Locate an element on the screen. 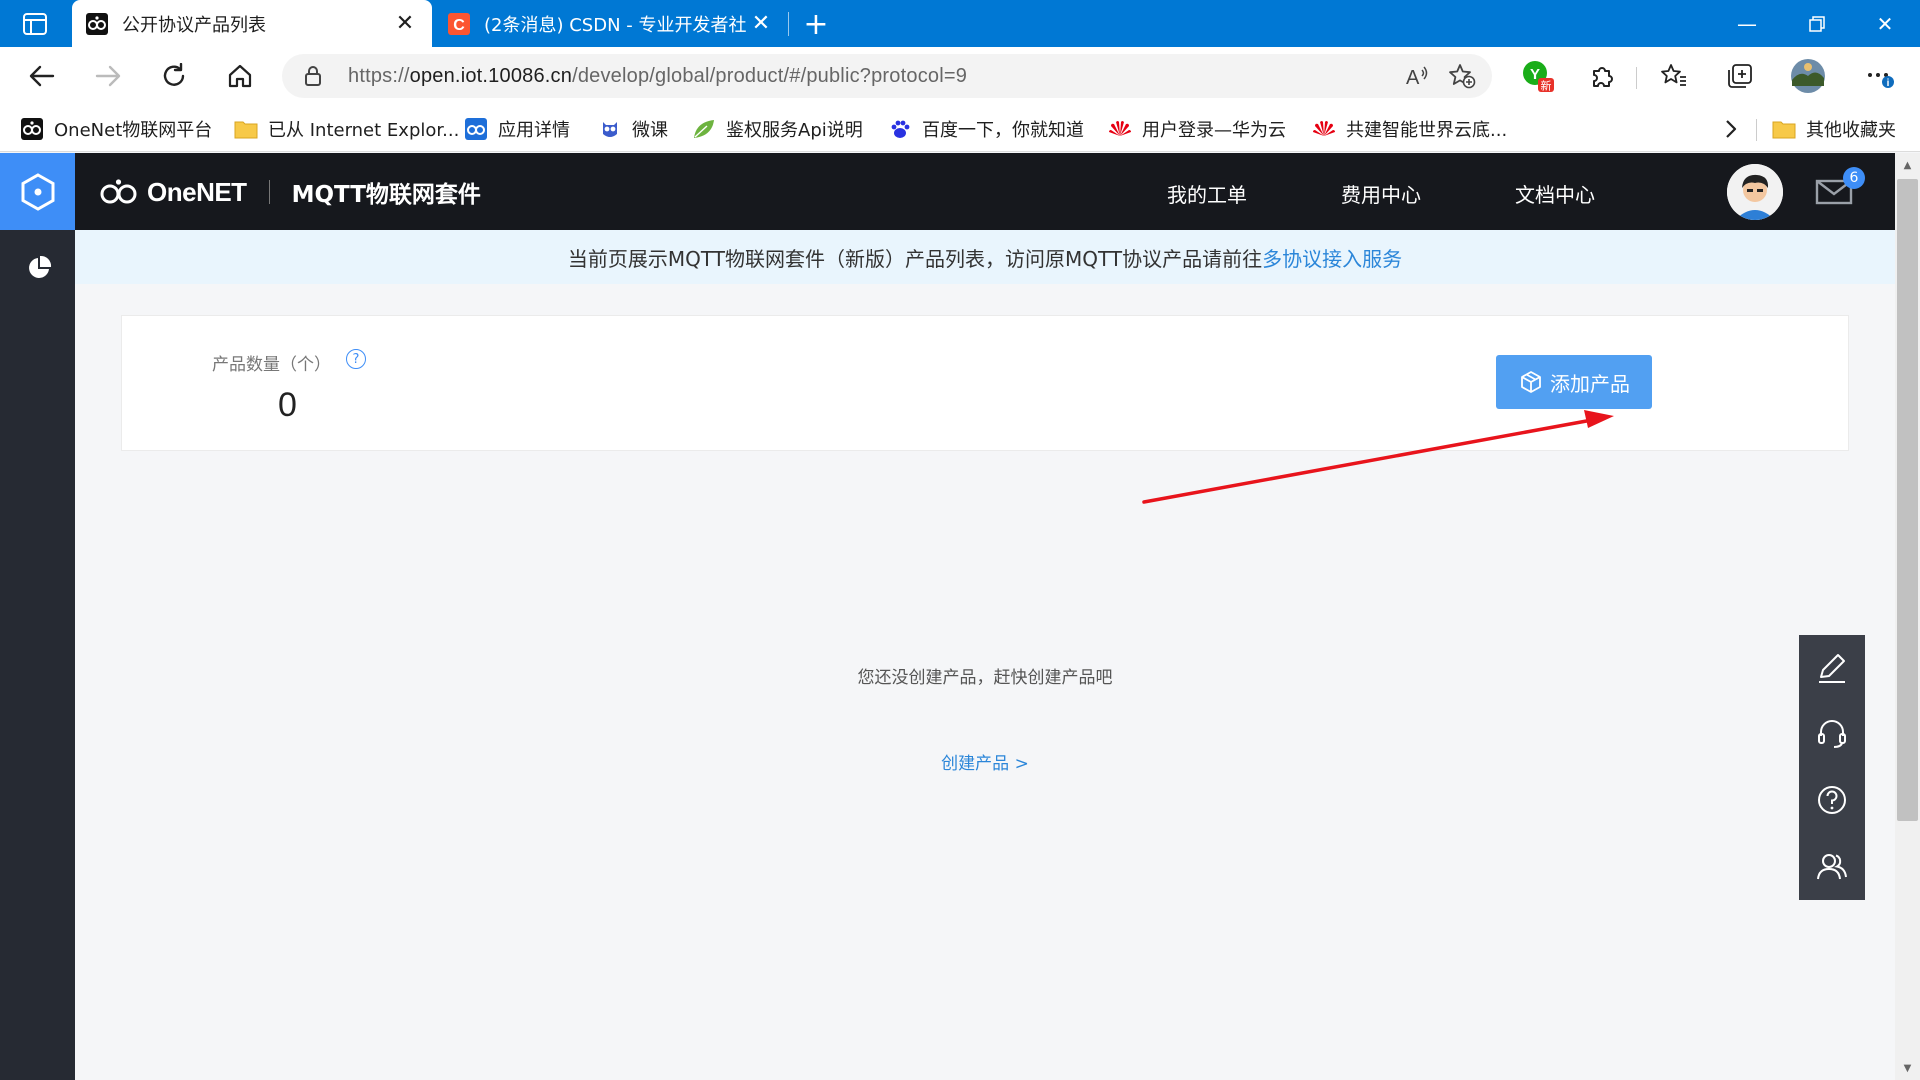  tab-title: (2条消息) CSDN - 专业开发者社区 is located at coordinates (616, 25).